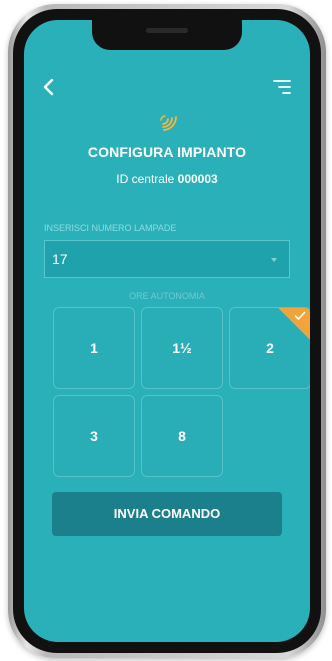 Image resolution: width=332 pixels, height=661 pixels. I want to click on autonomy-option-2: 2, so click(269, 348).